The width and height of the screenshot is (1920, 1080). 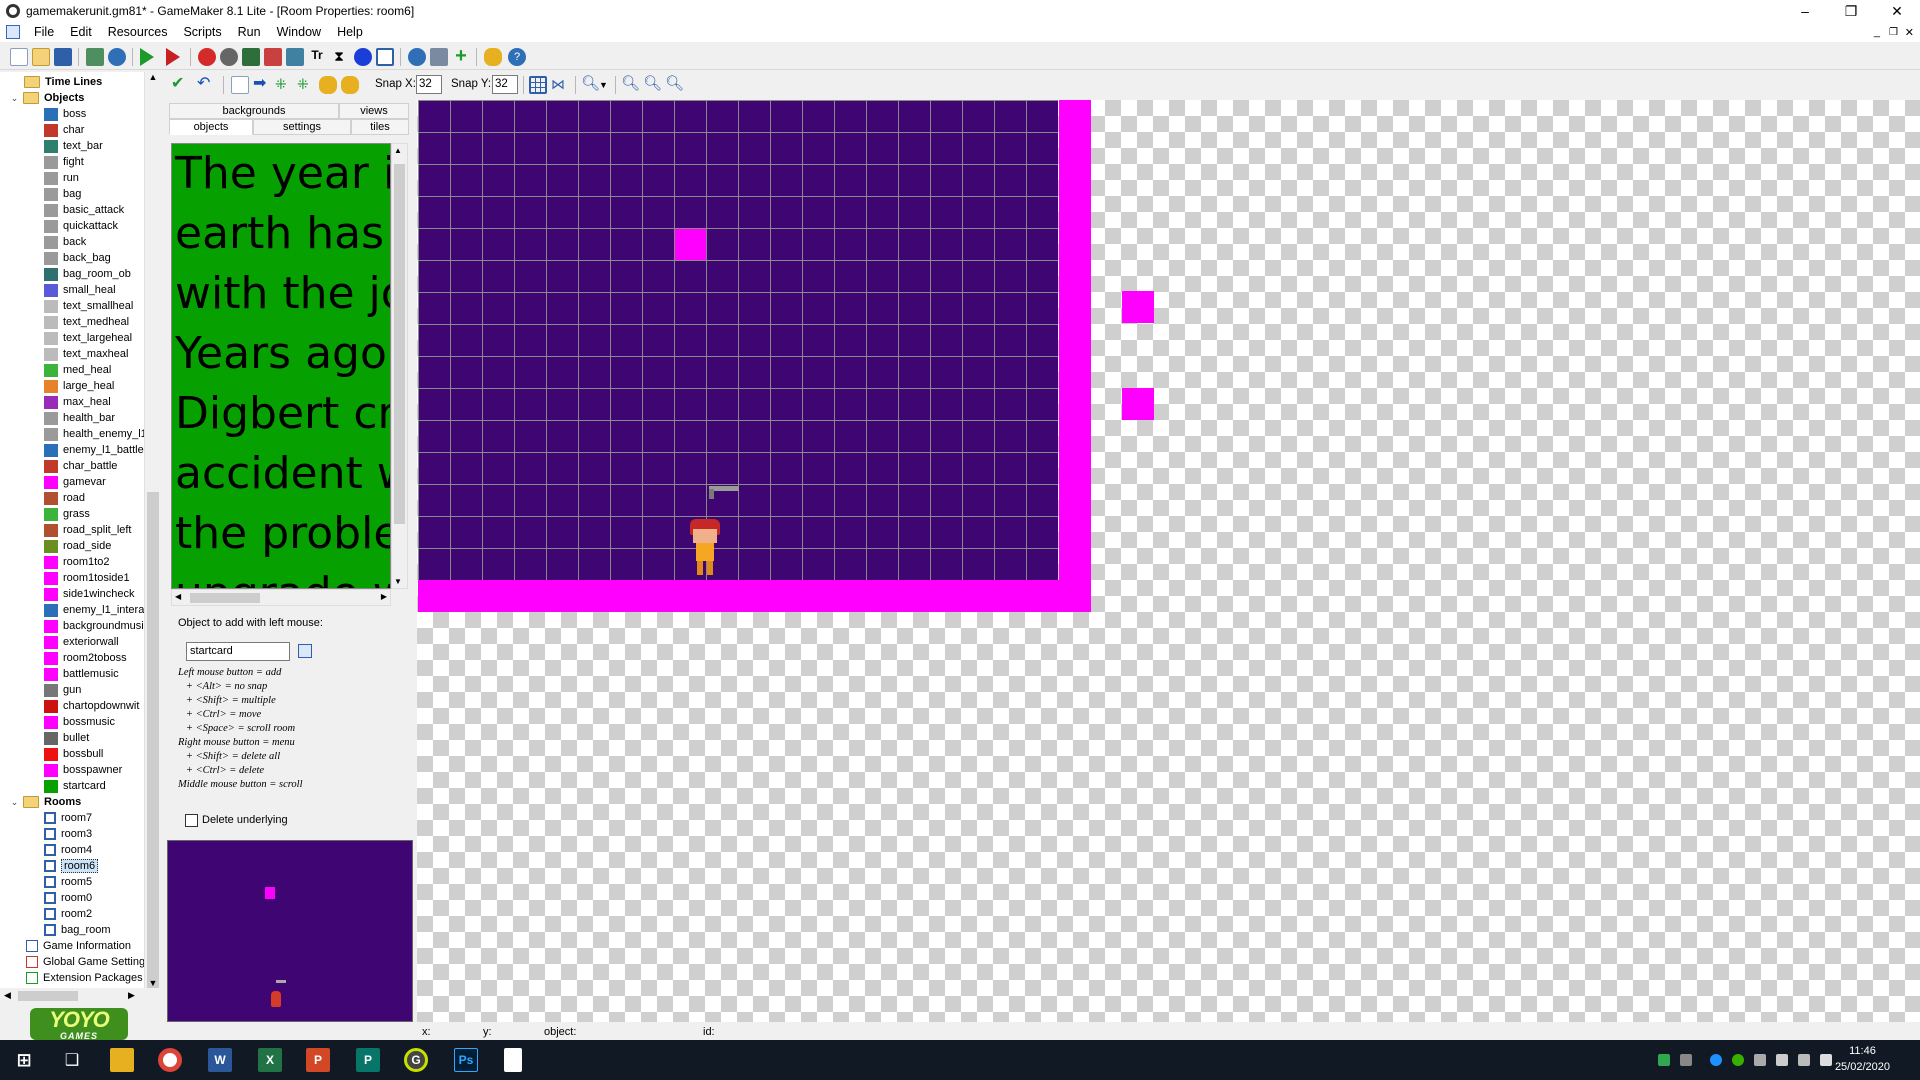 What do you see at coordinates (14, 98) in the screenshot?
I see `collapse-icon: ⌄` at bounding box center [14, 98].